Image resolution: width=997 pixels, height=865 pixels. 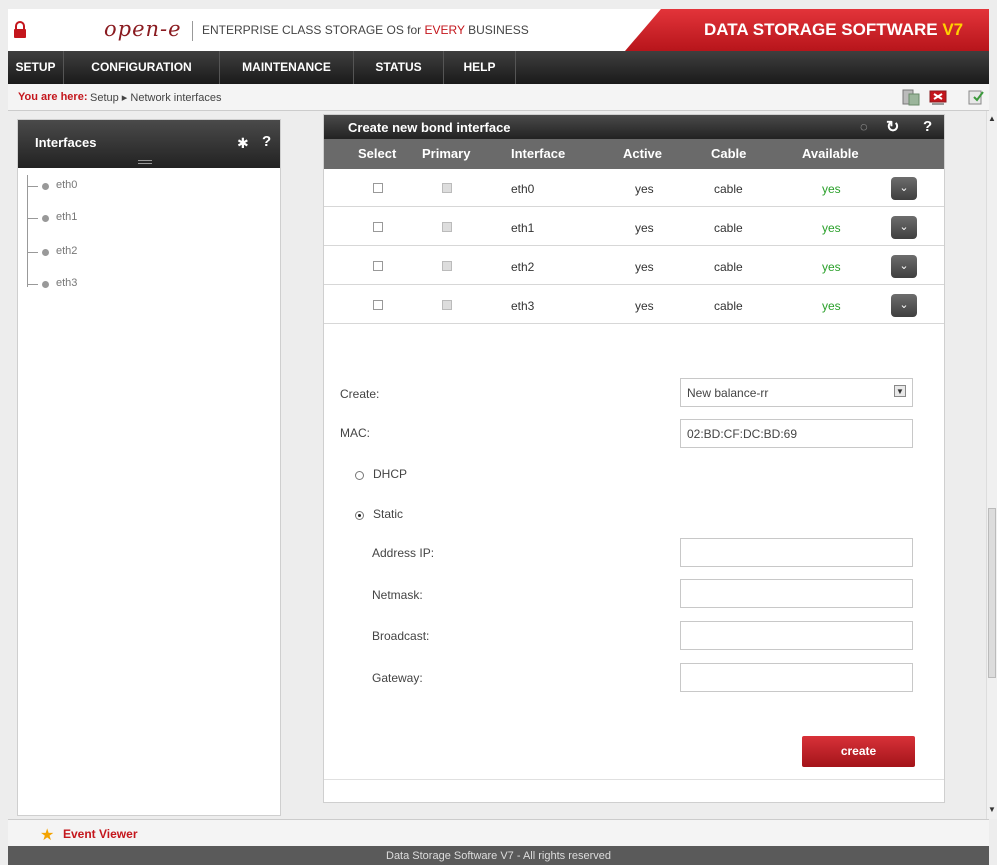 I want to click on tree-item-label: eth2, so click(x=67, y=251).